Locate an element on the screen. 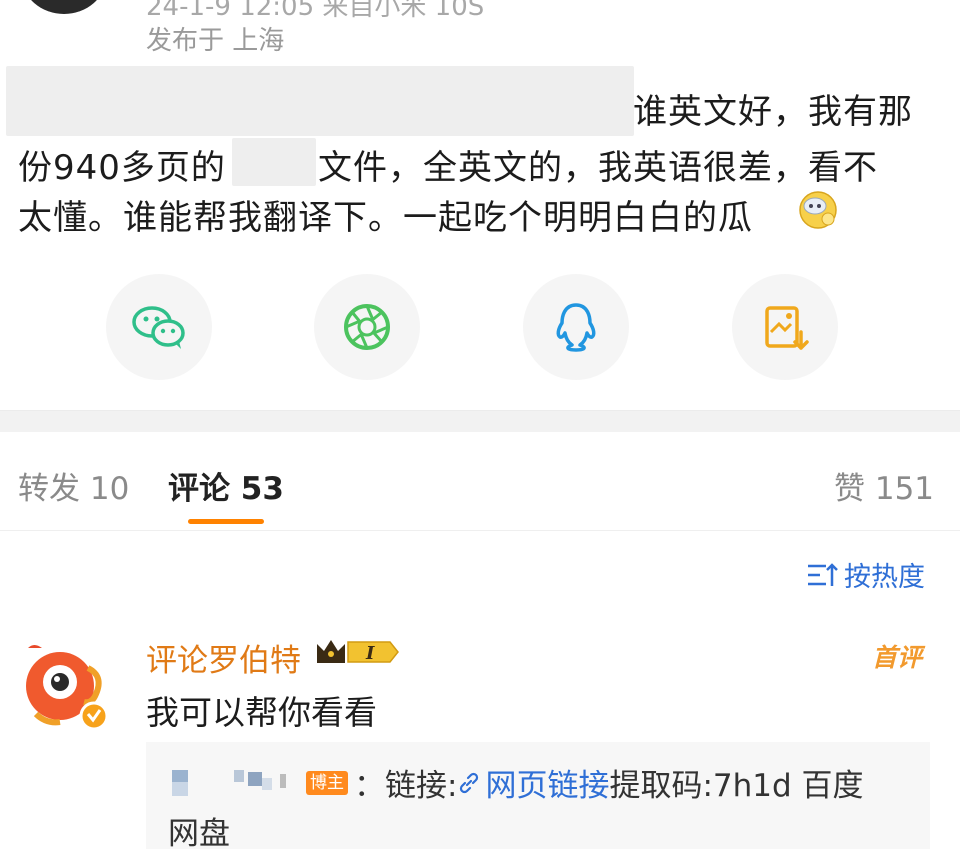  blogger-badge: 博主 is located at coordinates (327, 782).